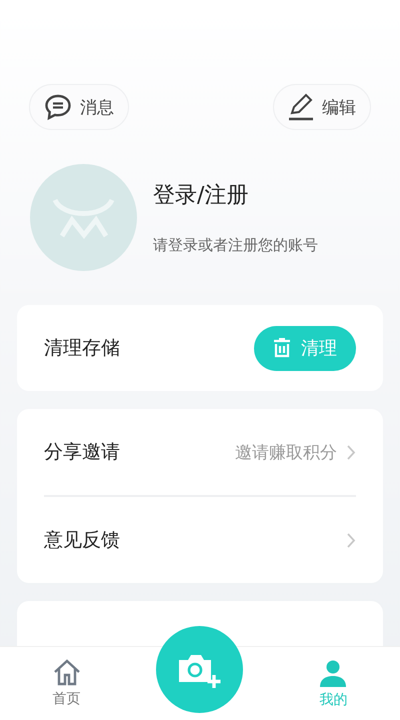 The width and height of the screenshot is (400, 720). I want to click on menu-item-hint: 邀请赚取积分, so click(286, 453).